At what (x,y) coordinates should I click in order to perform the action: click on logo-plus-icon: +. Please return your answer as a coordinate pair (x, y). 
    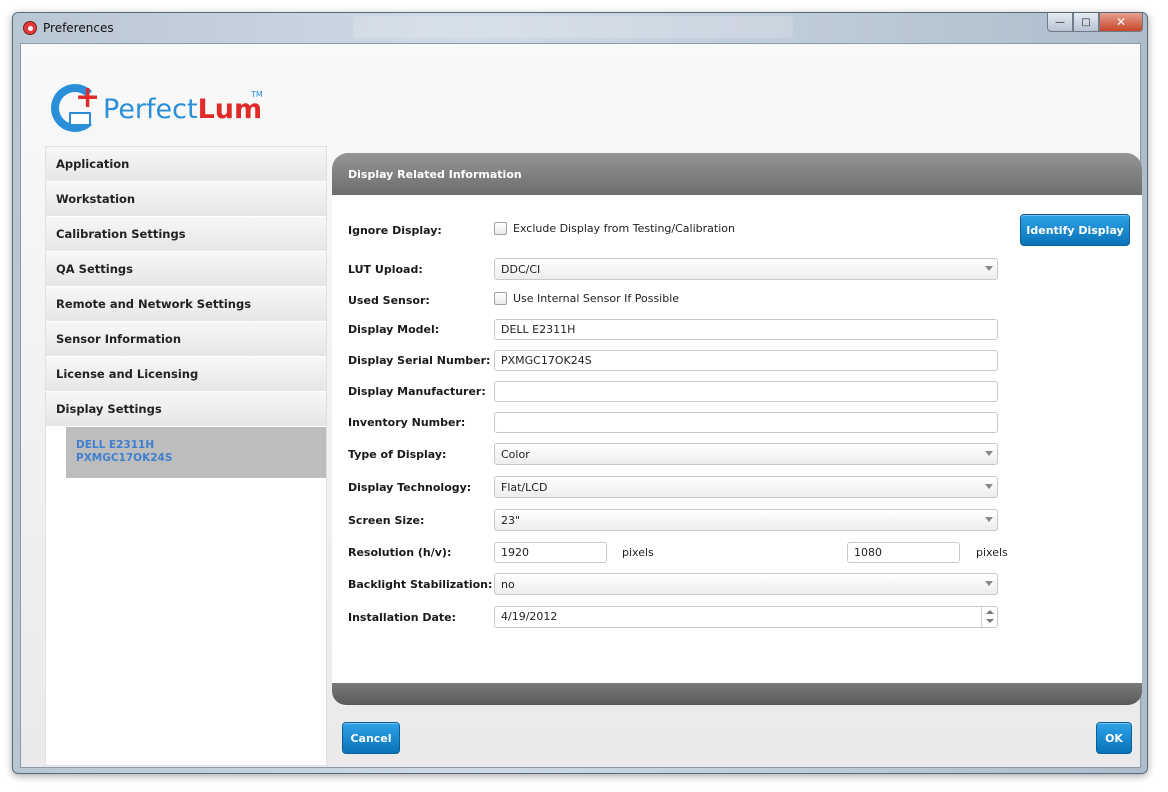
    Looking at the image, I should click on (88, 97).